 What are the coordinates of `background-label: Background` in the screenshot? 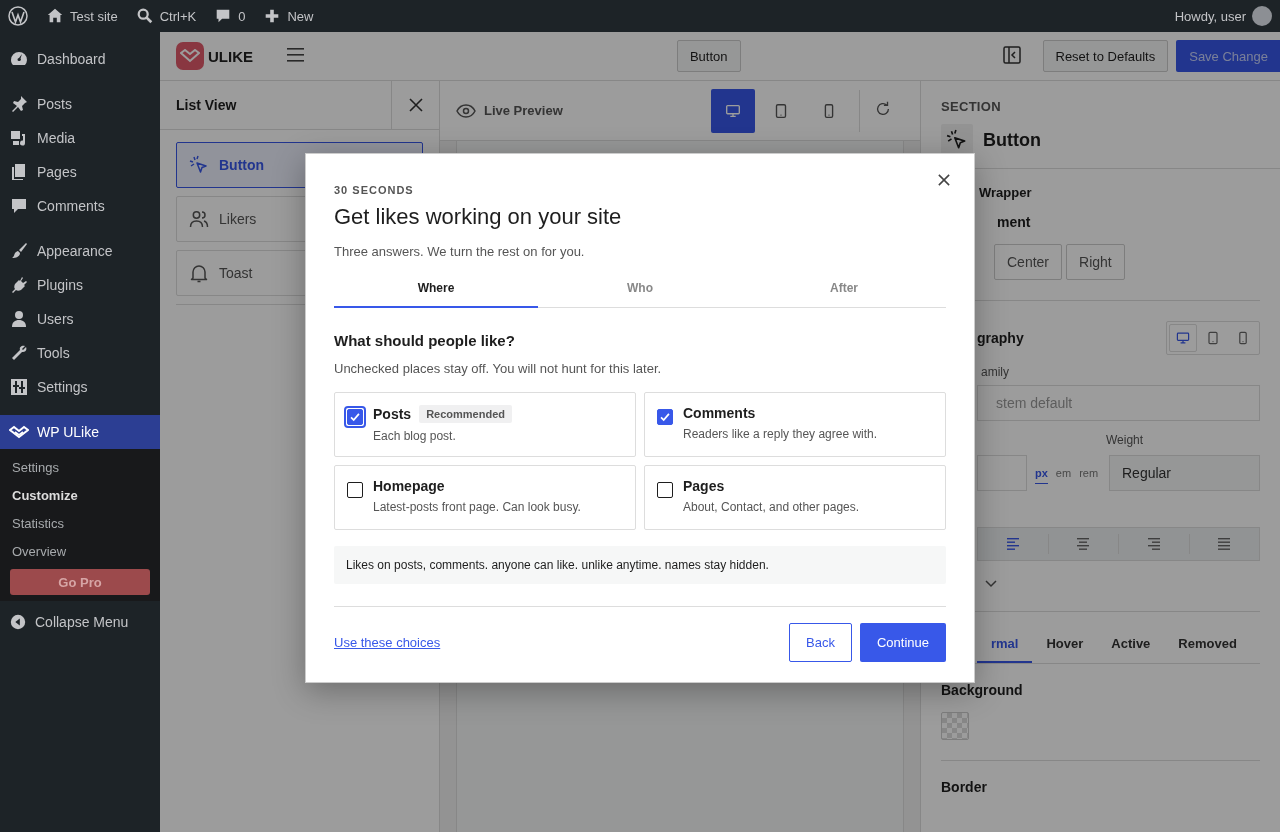 It's located at (982, 690).